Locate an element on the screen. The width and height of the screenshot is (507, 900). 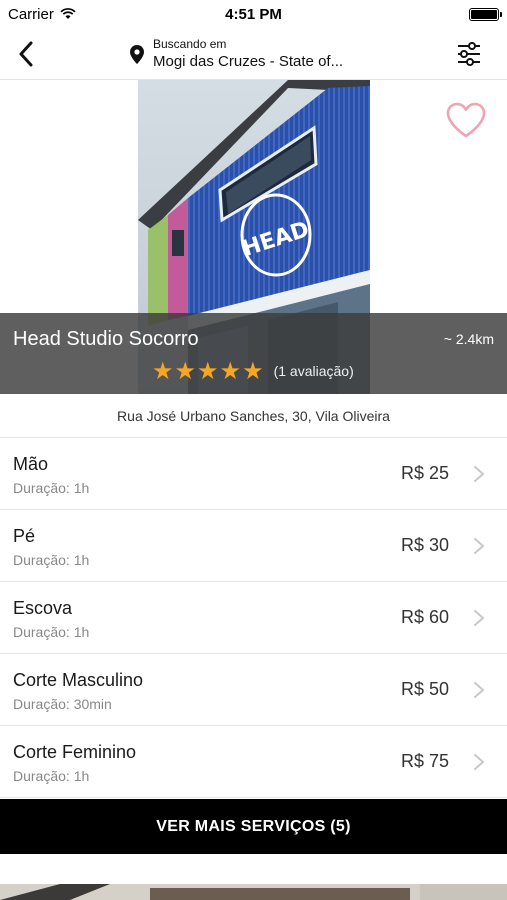
service-row: Escova Duração: 1h R$ 60 is located at coordinates (253, 618).